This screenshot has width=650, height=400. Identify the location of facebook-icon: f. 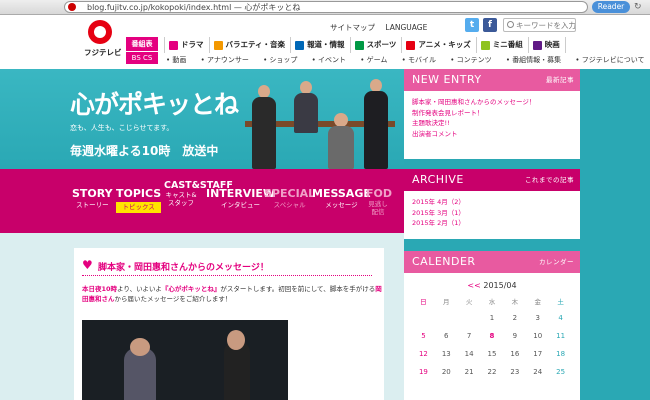
(490, 25).